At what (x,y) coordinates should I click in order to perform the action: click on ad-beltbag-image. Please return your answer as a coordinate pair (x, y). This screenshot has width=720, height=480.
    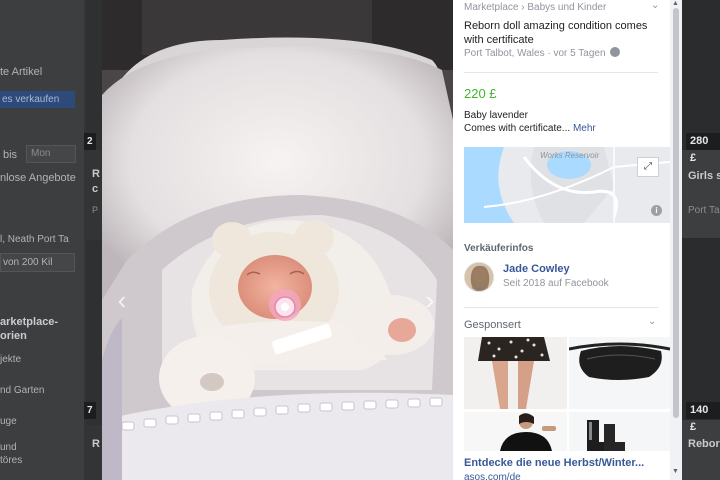
    Looking at the image, I should click on (619, 373).